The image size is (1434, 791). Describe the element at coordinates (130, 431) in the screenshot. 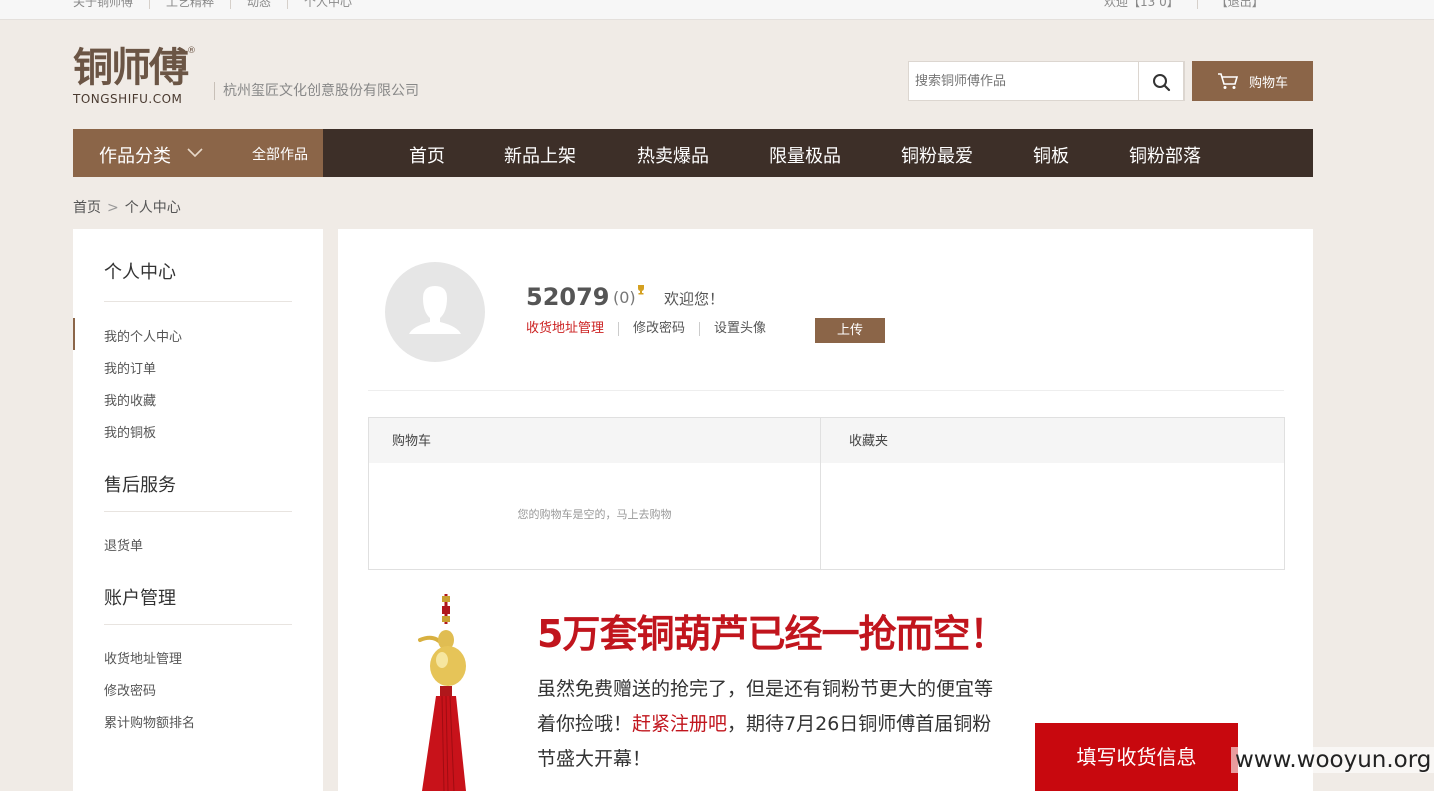

I see `sidebar-item-my-coins: 我的铜板` at that location.